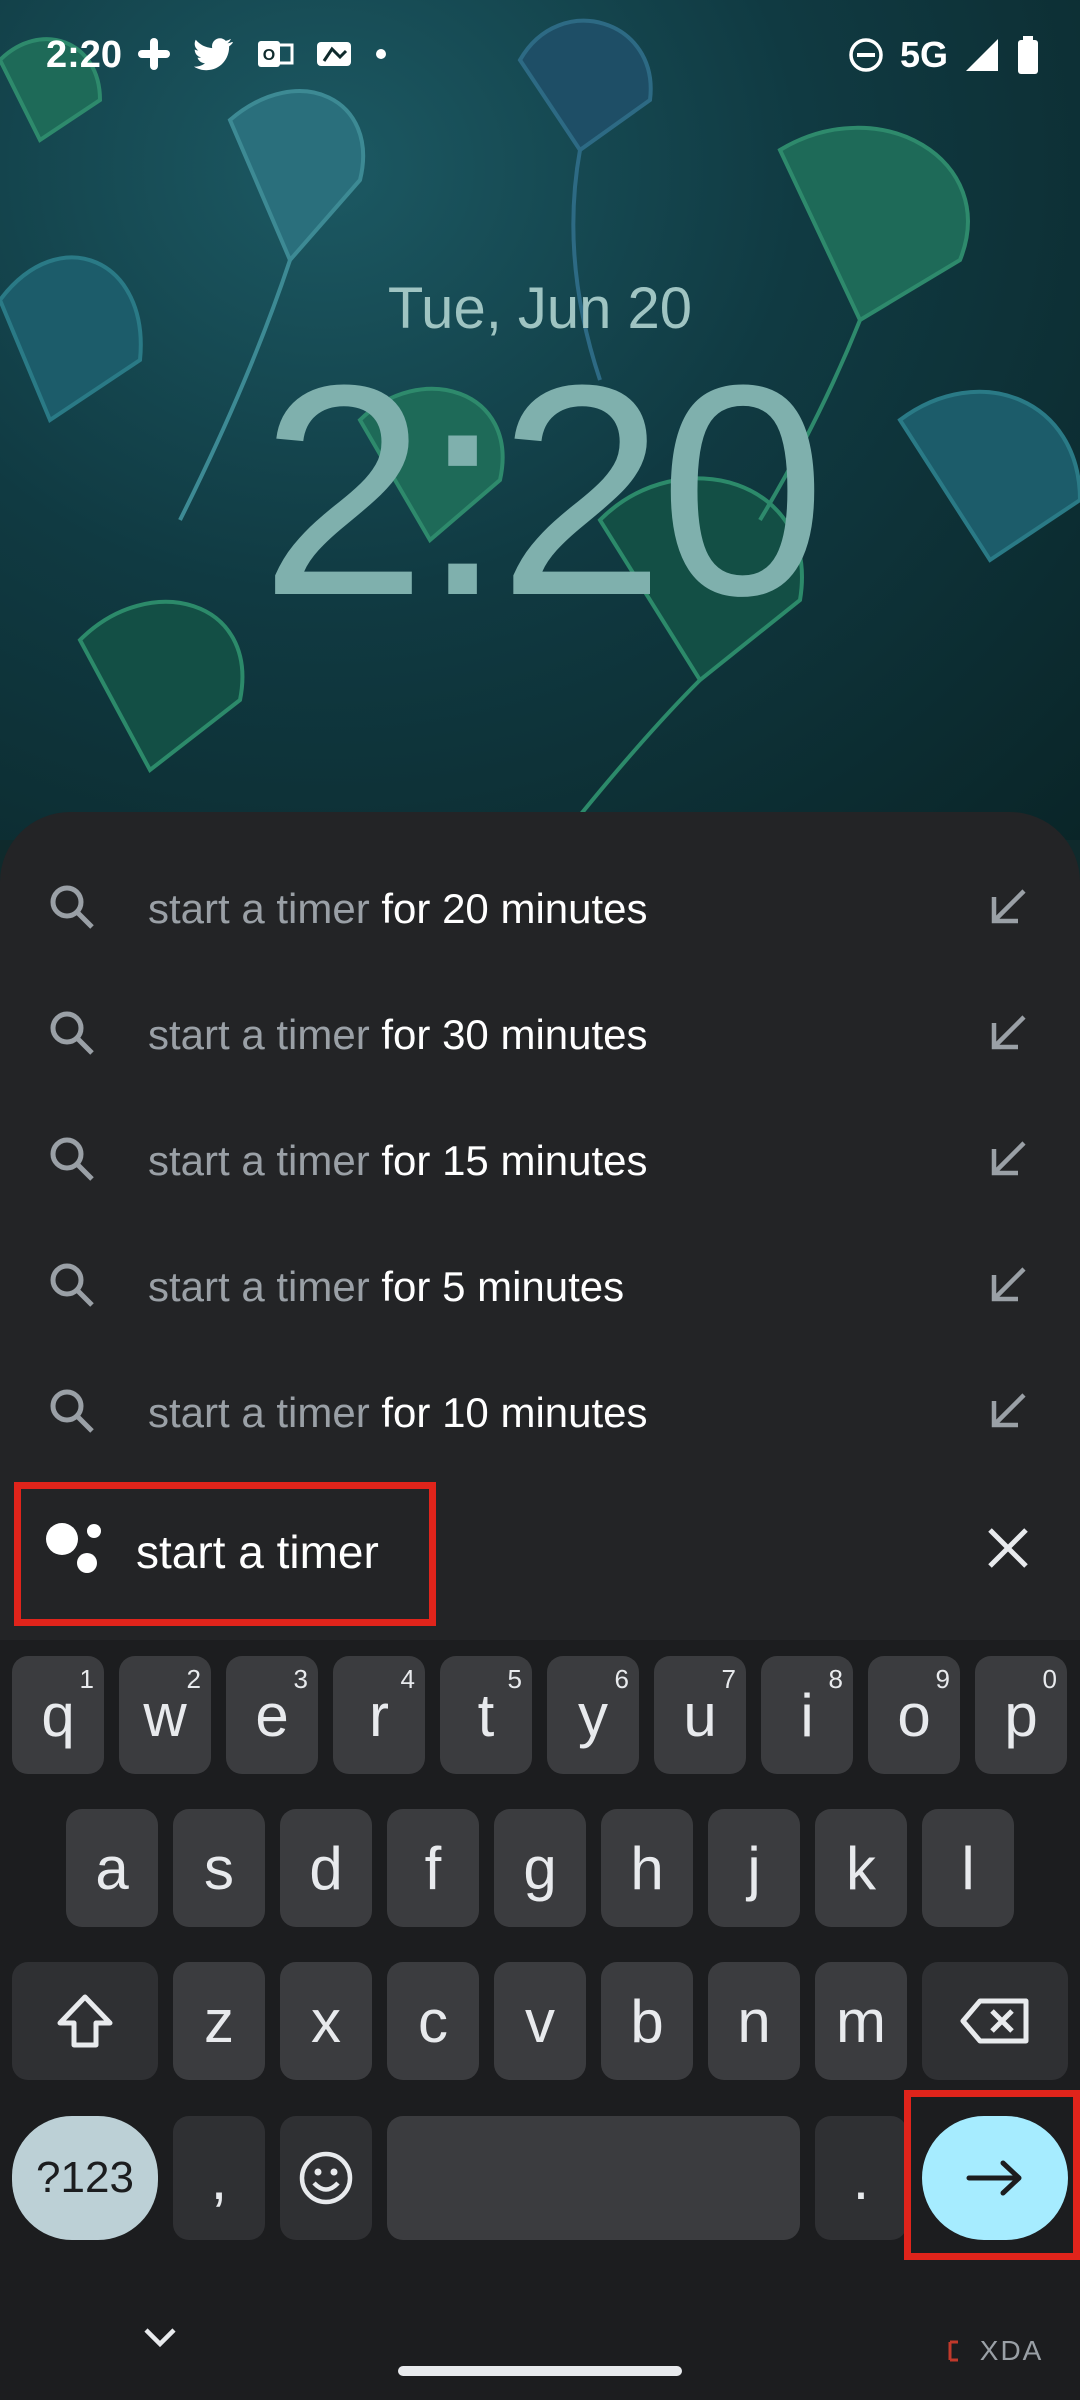  What do you see at coordinates (154, 54) in the screenshot?
I see `slack-icon` at bounding box center [154, 54].